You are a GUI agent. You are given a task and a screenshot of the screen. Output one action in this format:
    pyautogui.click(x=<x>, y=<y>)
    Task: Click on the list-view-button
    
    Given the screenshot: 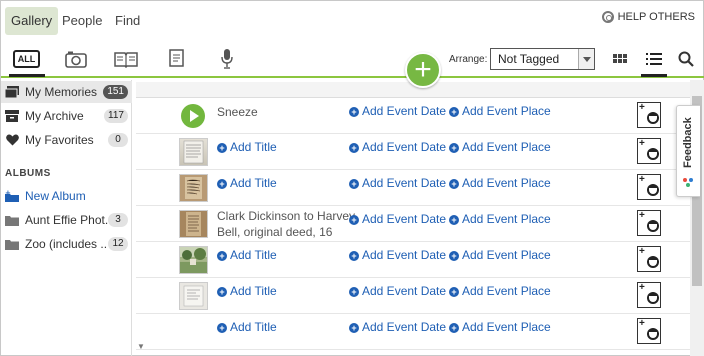 What is the action you would take?
    pyautogui.click(x=654, y=59)
    